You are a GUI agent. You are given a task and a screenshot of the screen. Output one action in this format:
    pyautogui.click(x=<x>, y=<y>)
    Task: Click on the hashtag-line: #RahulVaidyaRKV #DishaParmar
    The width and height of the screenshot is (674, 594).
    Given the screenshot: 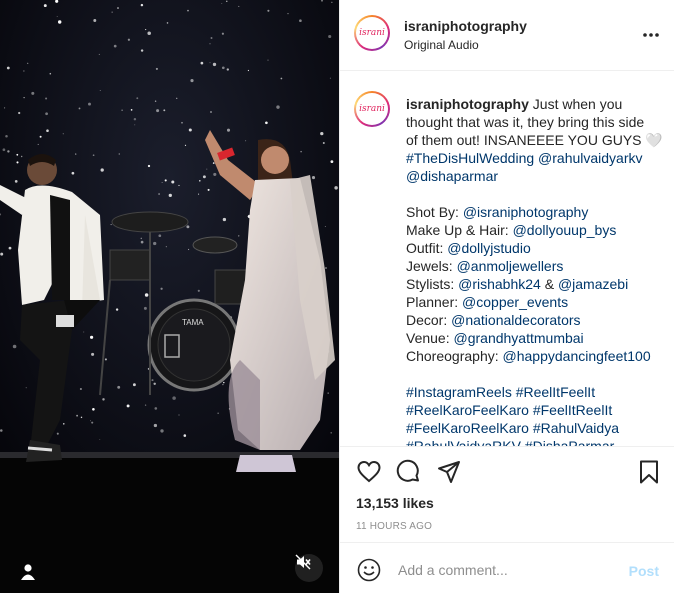 What is the action you would take?
    pyautogui.click(x=537, y=441)
    